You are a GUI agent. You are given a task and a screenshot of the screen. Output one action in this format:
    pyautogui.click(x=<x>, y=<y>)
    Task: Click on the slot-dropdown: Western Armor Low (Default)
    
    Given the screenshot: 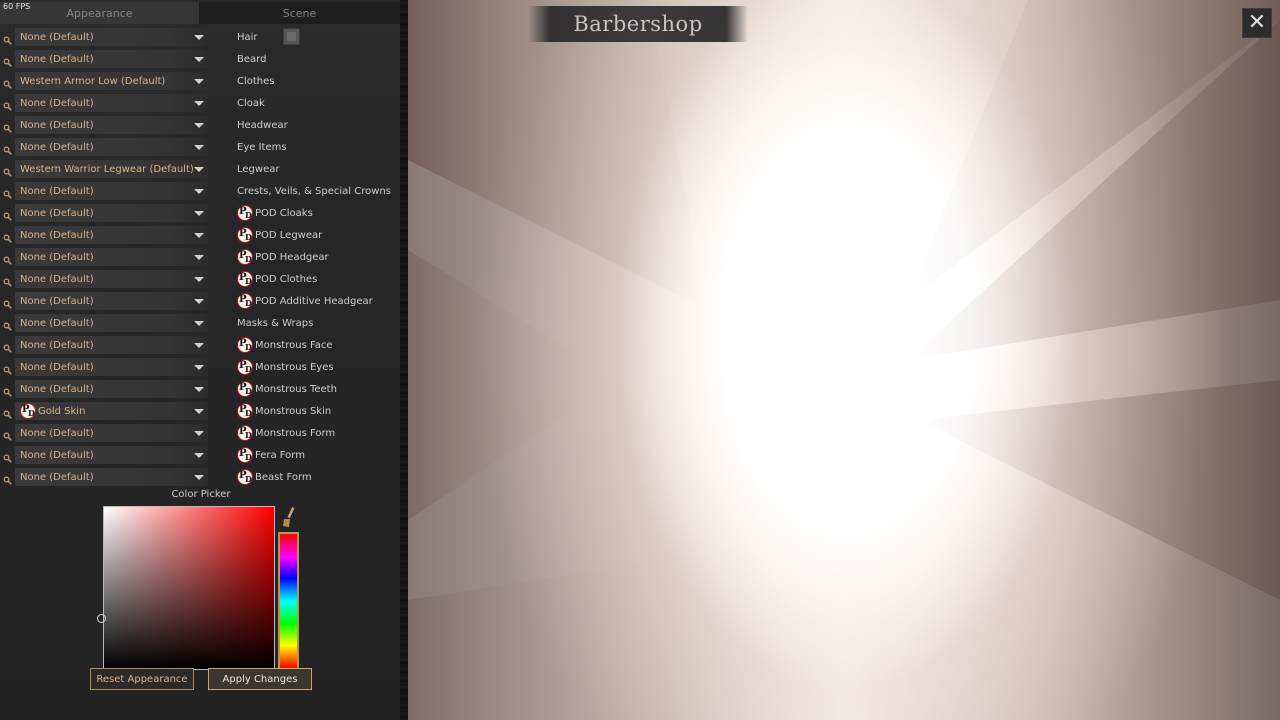 What is the action you would take?
    pyautogui.click(x=111, y=81)
    